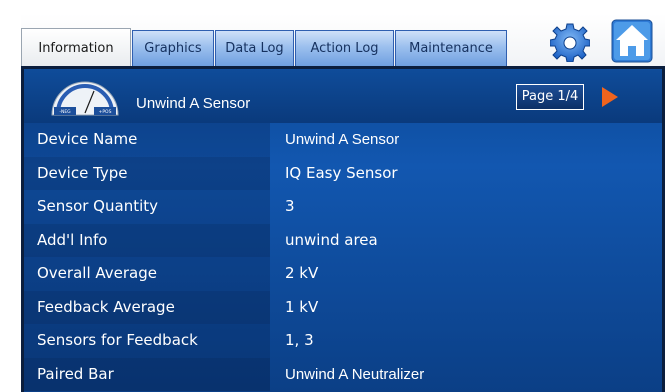  I want to click on row-value: 1, 3, so click(299, 340).